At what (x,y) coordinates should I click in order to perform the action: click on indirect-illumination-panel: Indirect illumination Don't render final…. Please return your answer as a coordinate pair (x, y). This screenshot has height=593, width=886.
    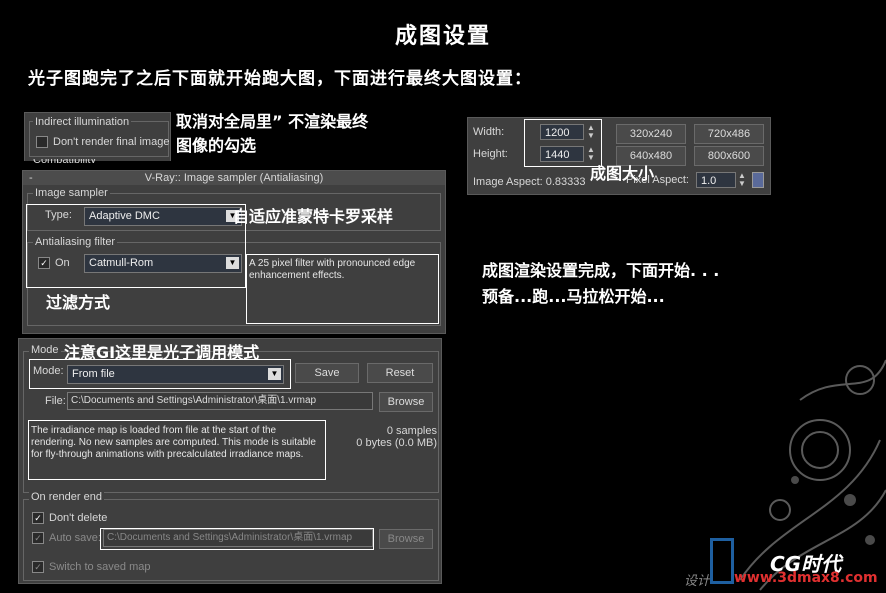
    Looking at the image, I should click on (97, 137).